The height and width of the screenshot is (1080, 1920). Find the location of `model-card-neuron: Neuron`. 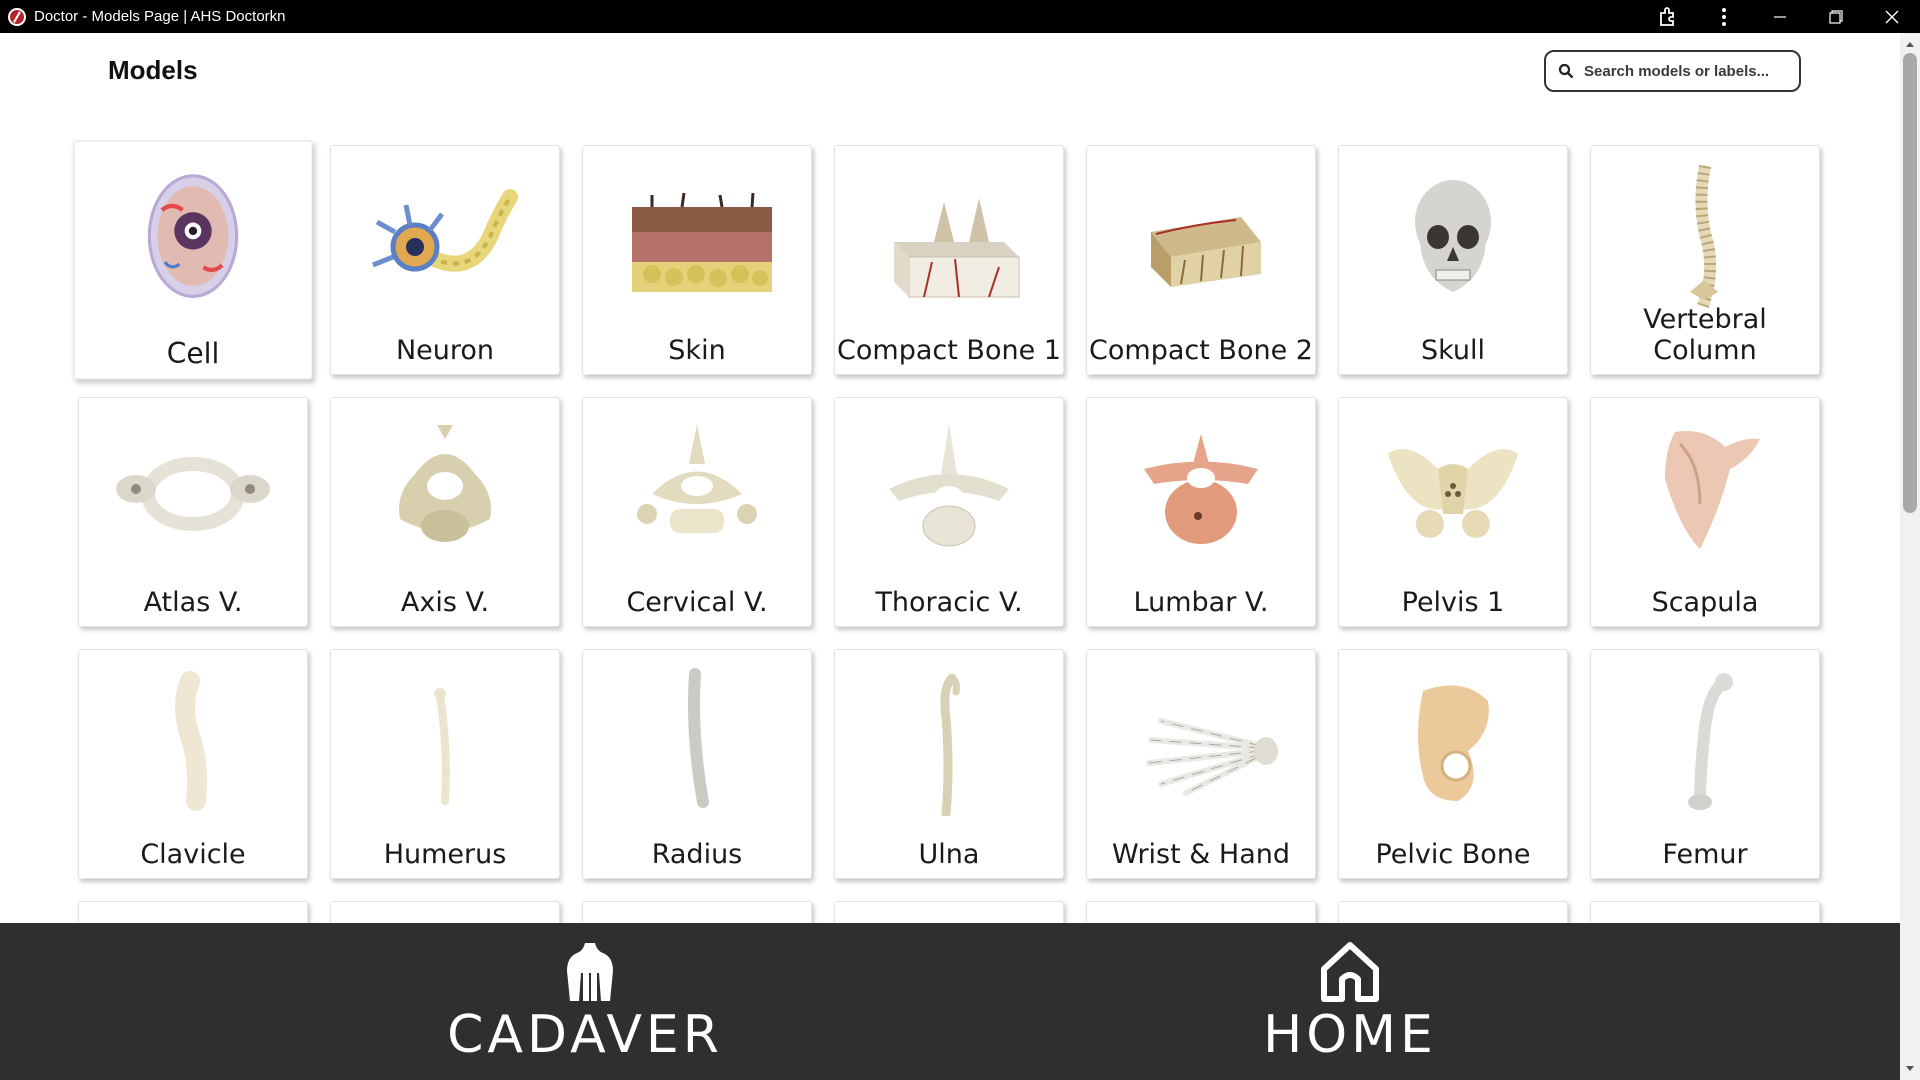

model-card-neuron: Neuron is located at coordinates (445, 260).